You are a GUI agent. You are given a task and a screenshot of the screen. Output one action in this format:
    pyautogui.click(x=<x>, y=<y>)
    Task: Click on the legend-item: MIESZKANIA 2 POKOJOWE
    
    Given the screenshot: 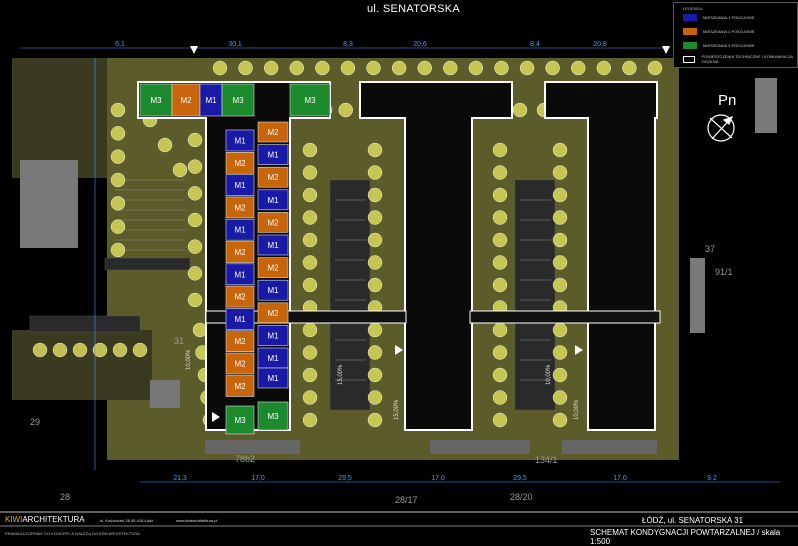 What is the action you would take?
    pyautogui.click(x=719, y=31)
    